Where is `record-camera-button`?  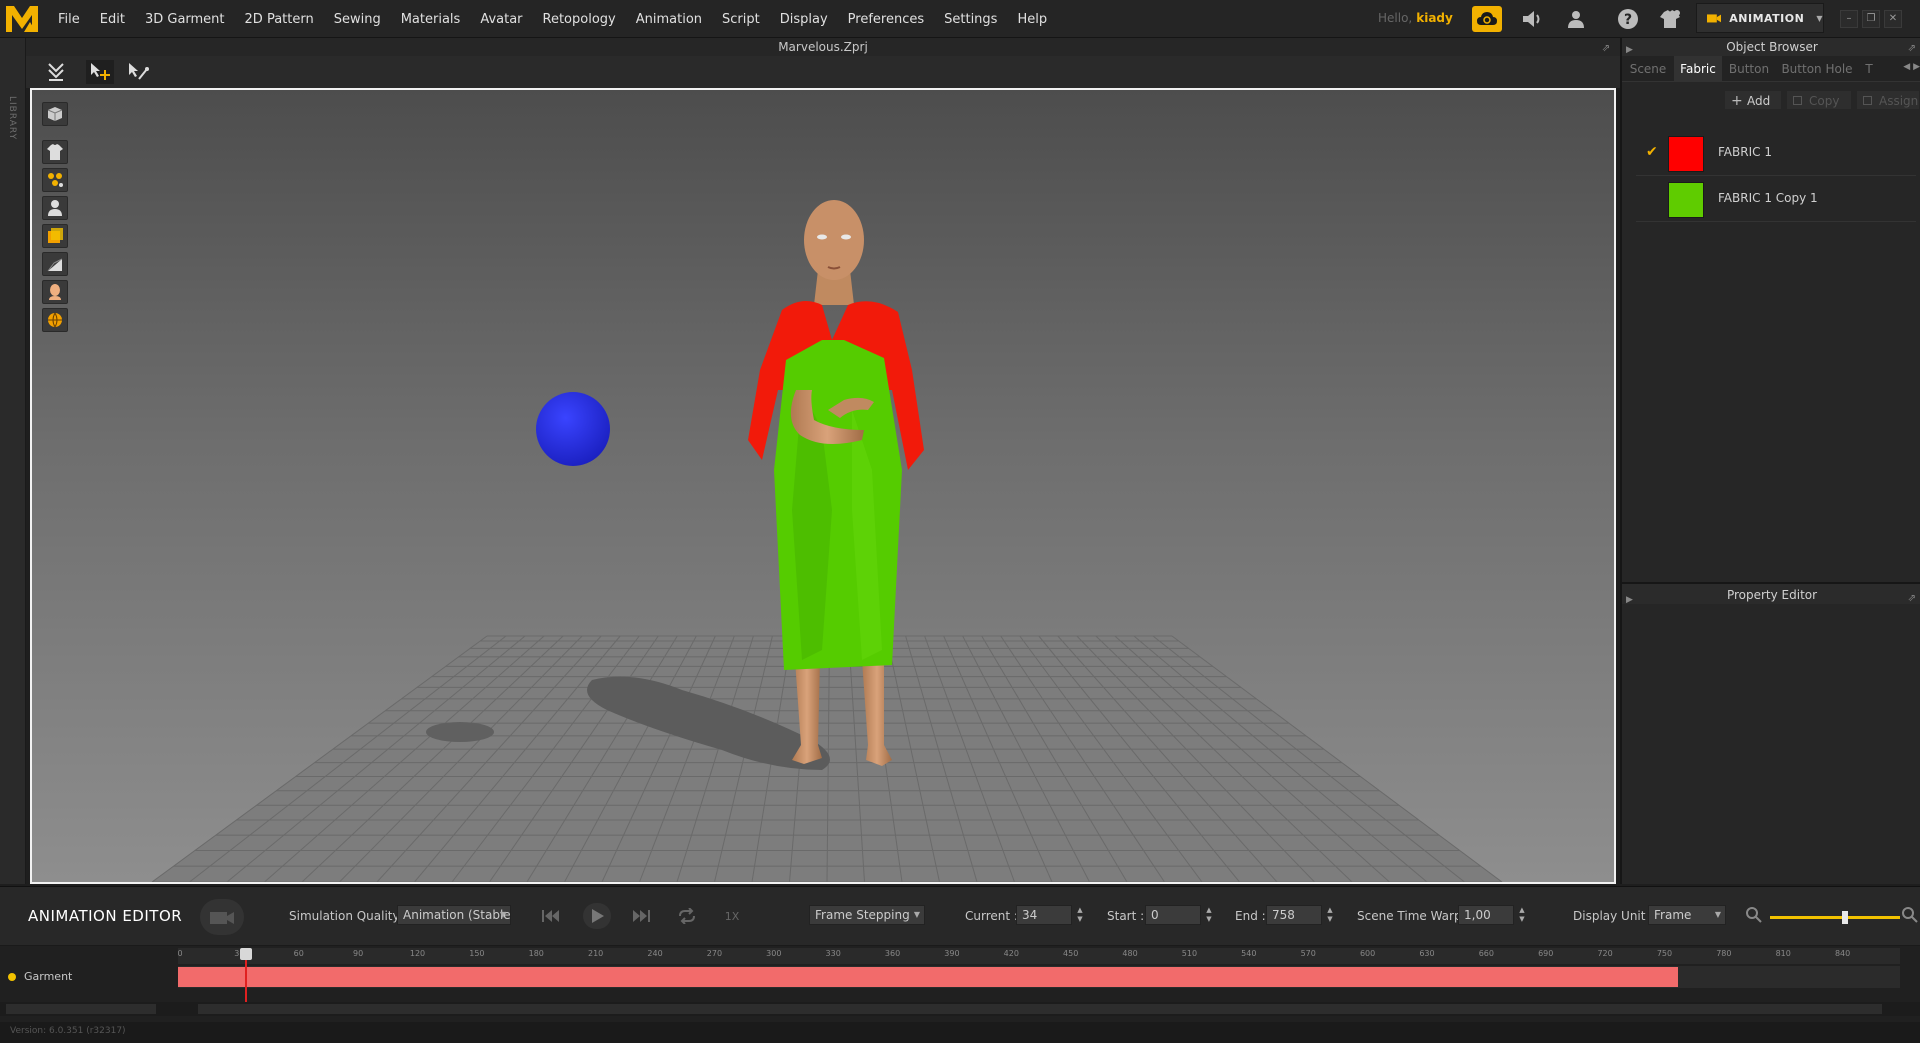
record-camera-button is located at coordinates (222, 917).